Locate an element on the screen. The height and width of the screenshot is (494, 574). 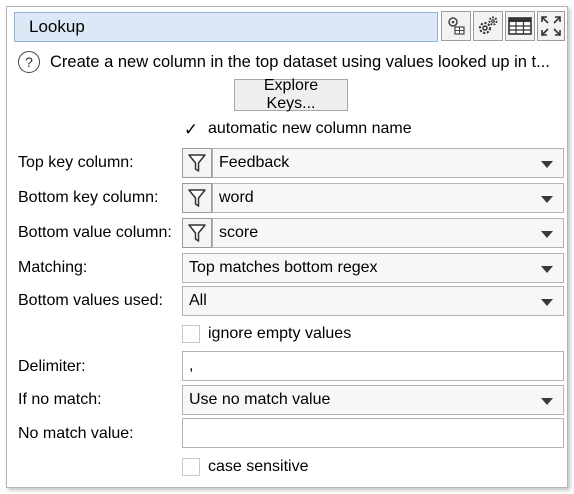
help-icon: ? is located at coordinates (29, 62).